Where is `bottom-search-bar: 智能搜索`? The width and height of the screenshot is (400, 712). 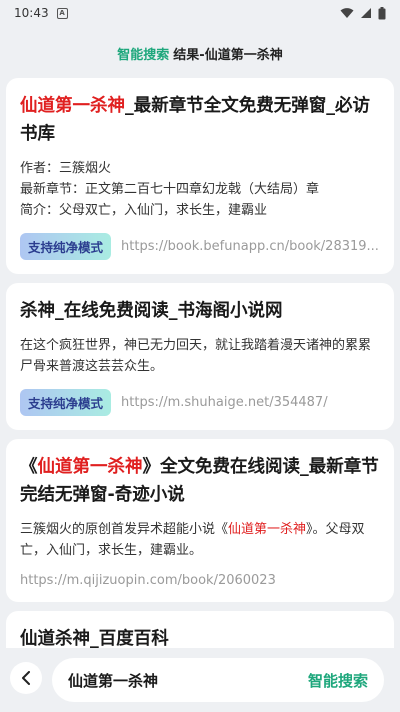 bottom-search-bar: 智能搜索 is located at coordinates (200, 680).